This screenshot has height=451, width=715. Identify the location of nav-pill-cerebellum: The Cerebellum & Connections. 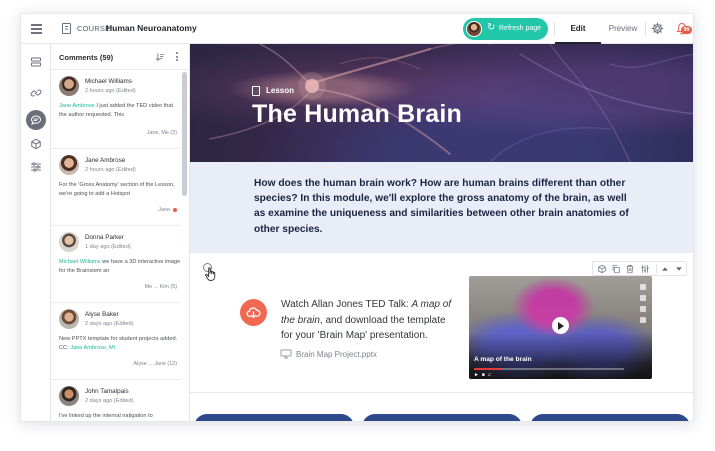
(442, 417).